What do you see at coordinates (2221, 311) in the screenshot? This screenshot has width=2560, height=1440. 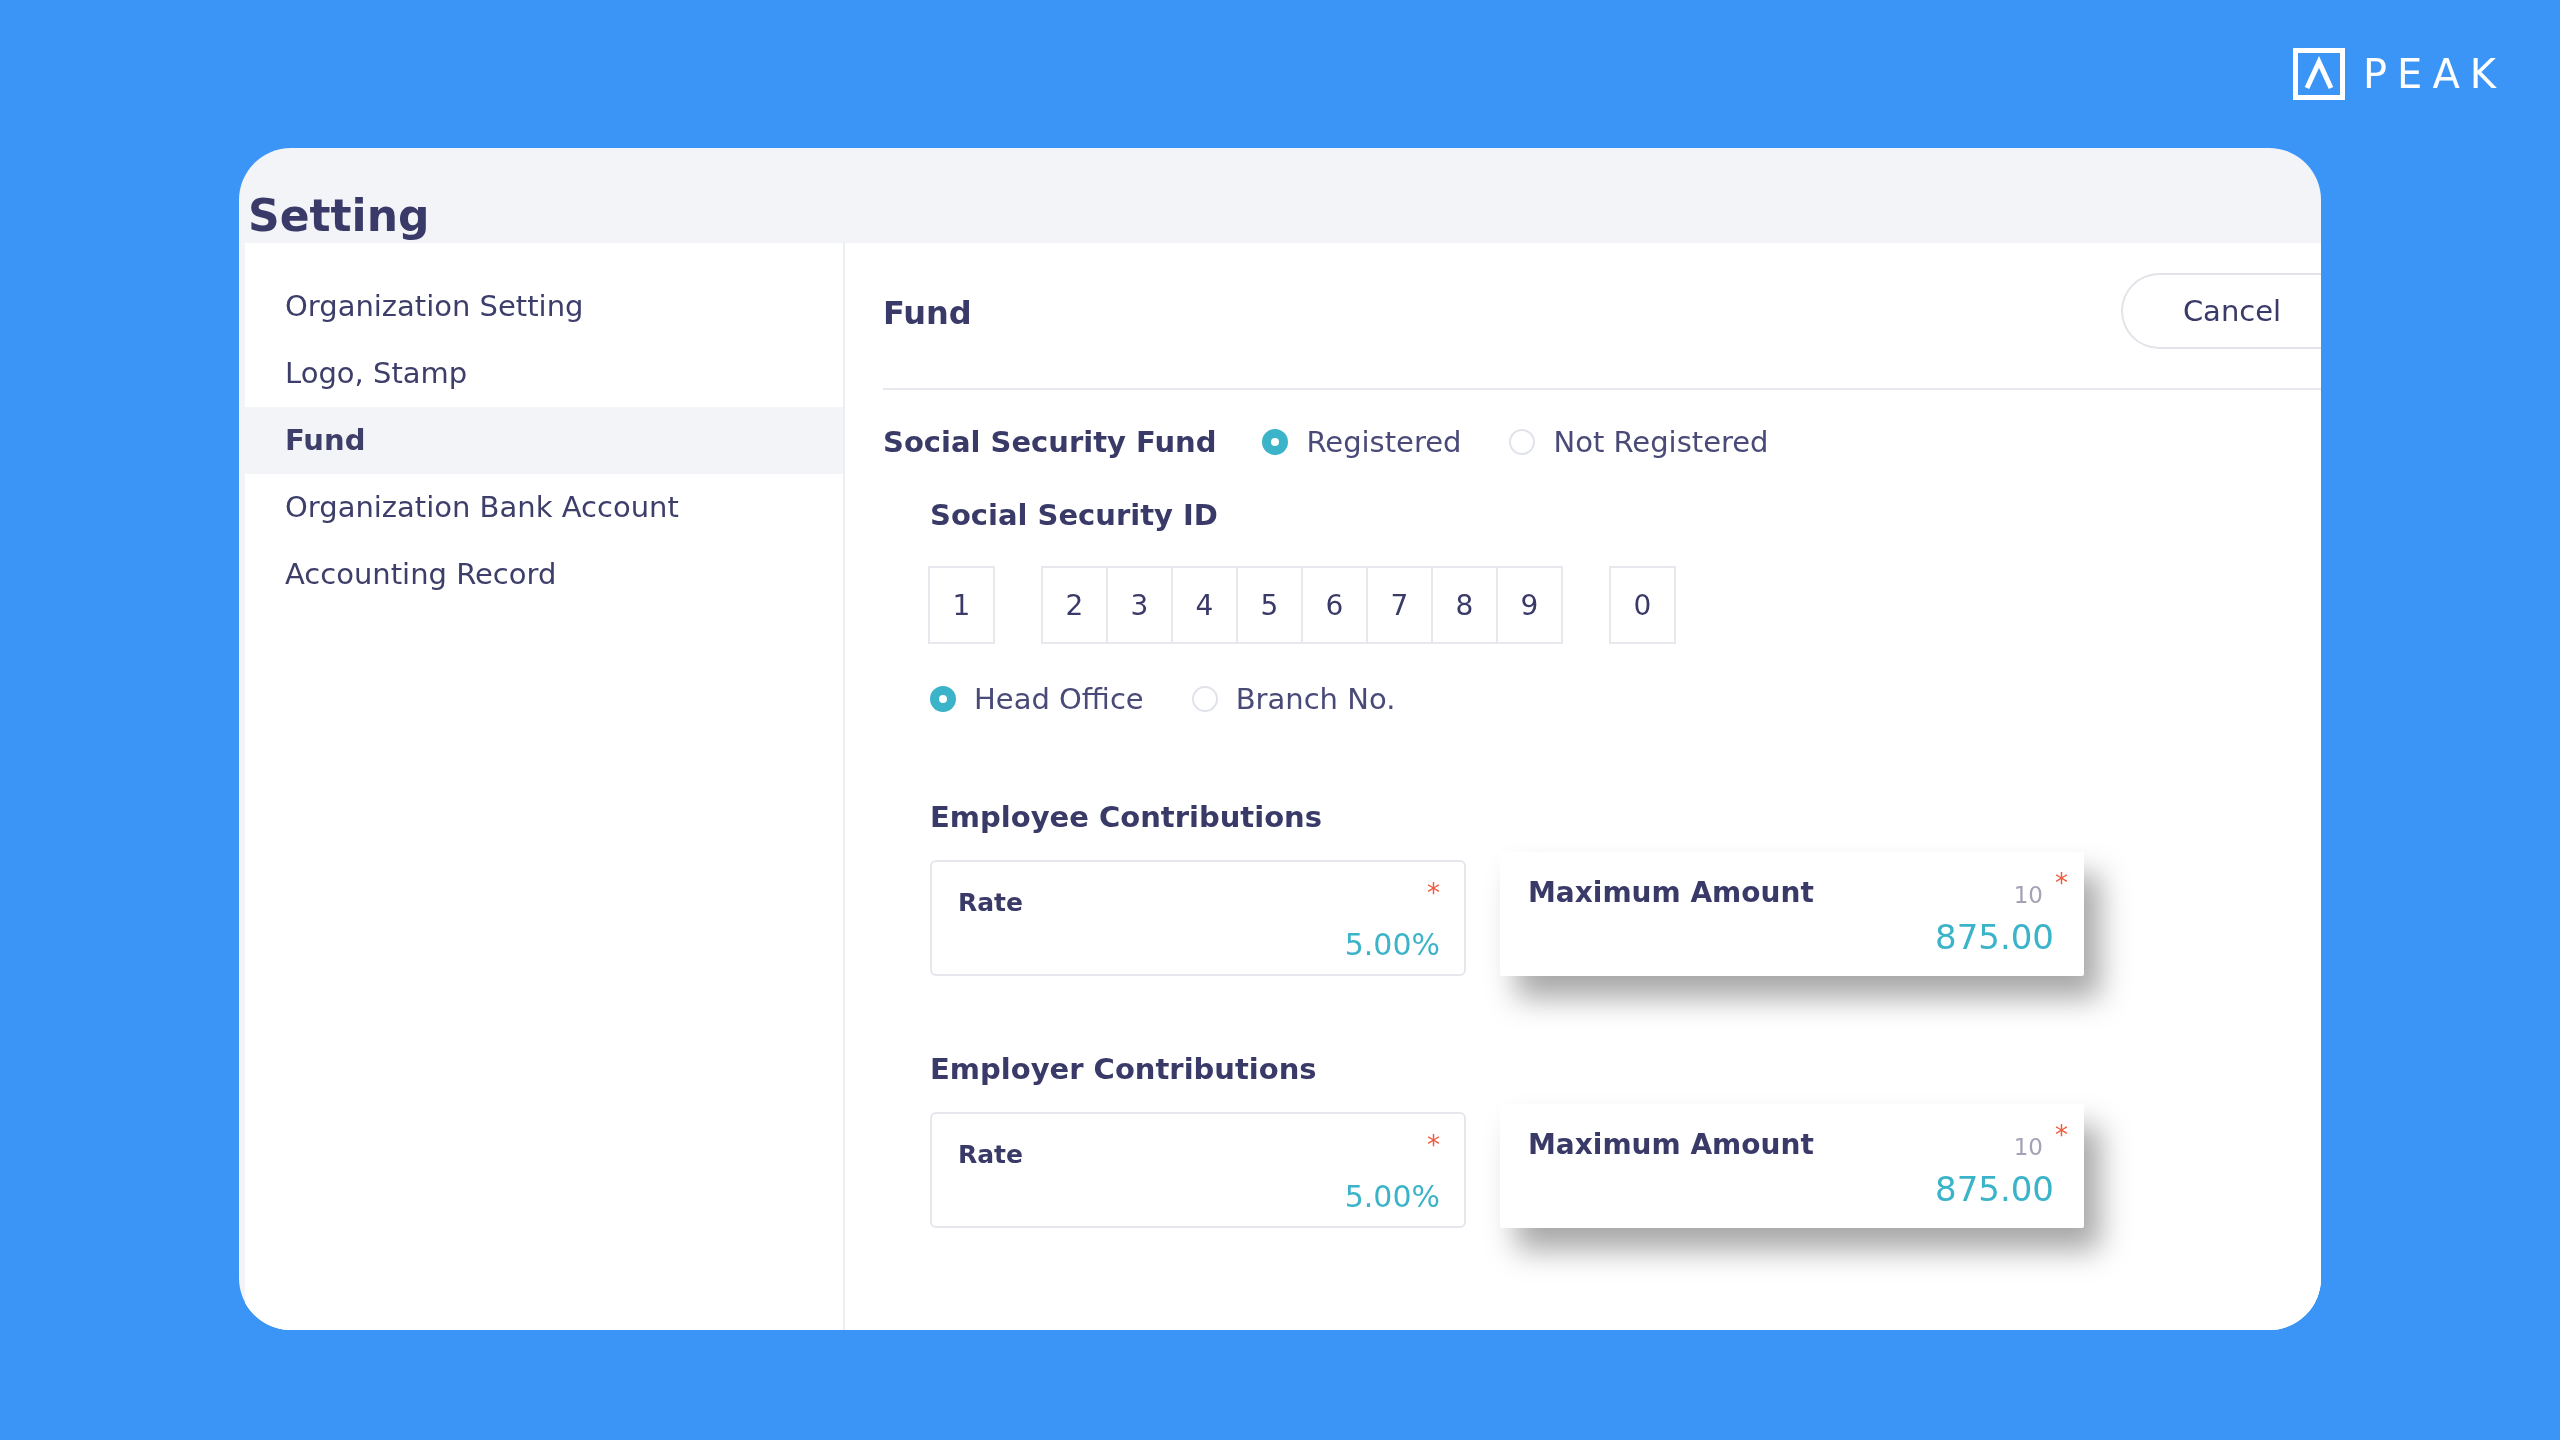 I see `cancel-button: Cancel` at bounding box center [2221, 311].